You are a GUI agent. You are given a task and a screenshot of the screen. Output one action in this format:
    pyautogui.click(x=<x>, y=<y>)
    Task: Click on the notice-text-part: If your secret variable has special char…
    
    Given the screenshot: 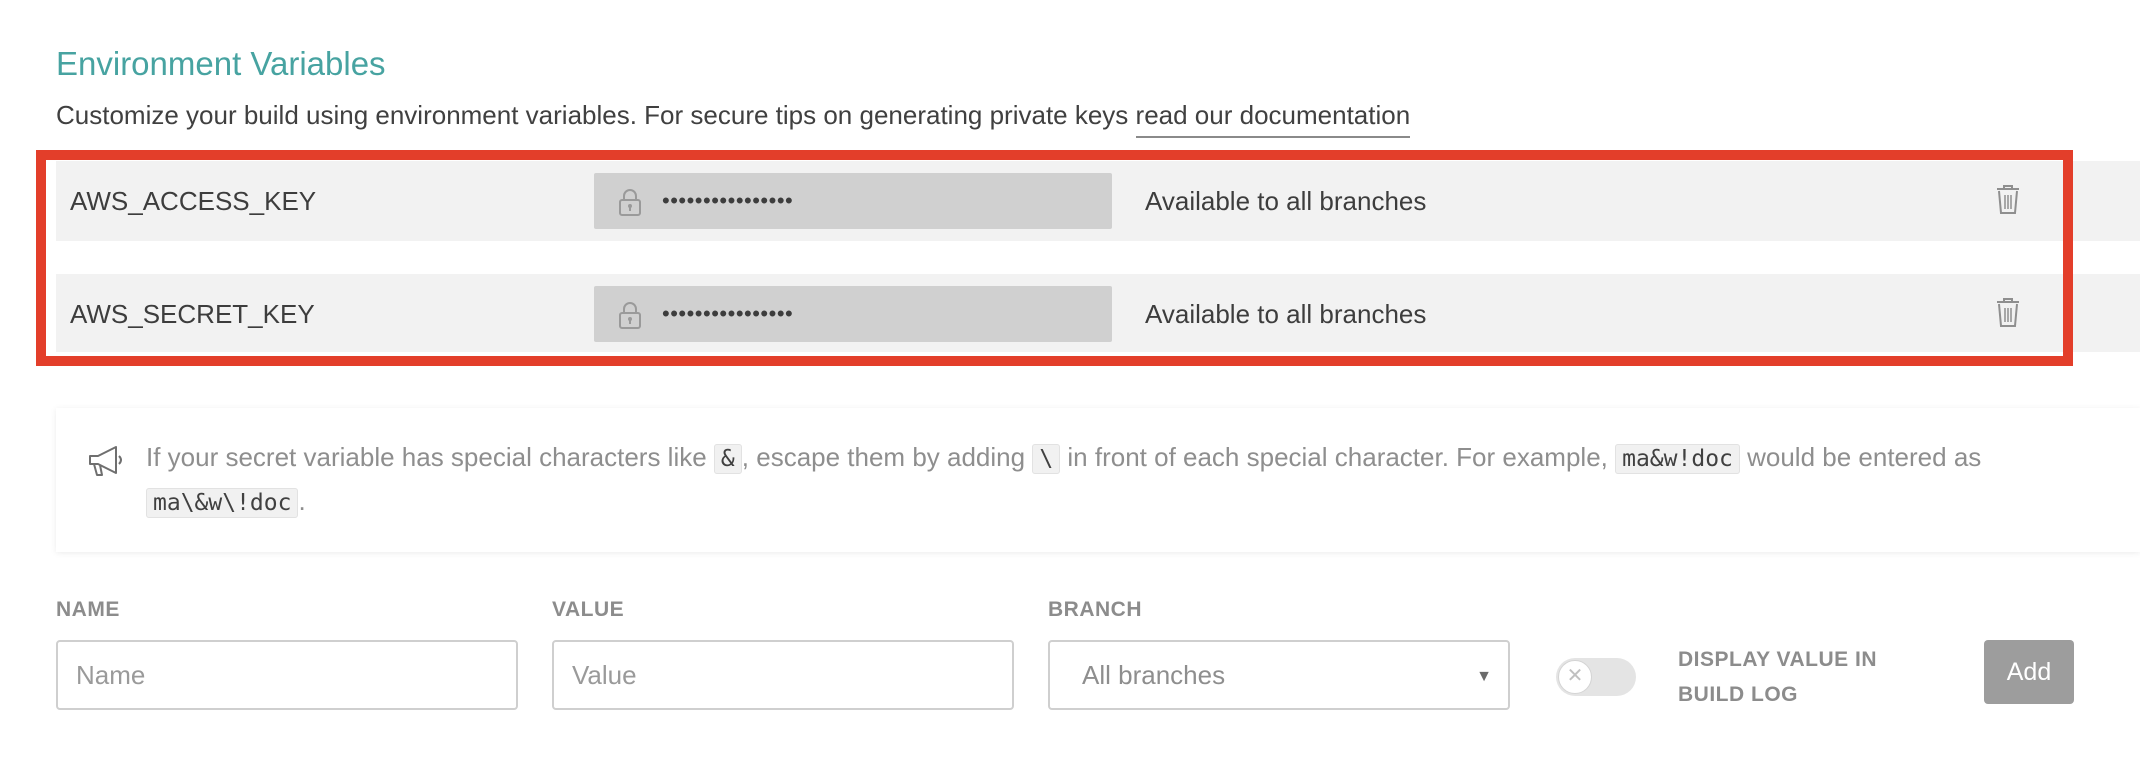 What is the action you would take?
    pyautogui.click(x=430, y=457)
    